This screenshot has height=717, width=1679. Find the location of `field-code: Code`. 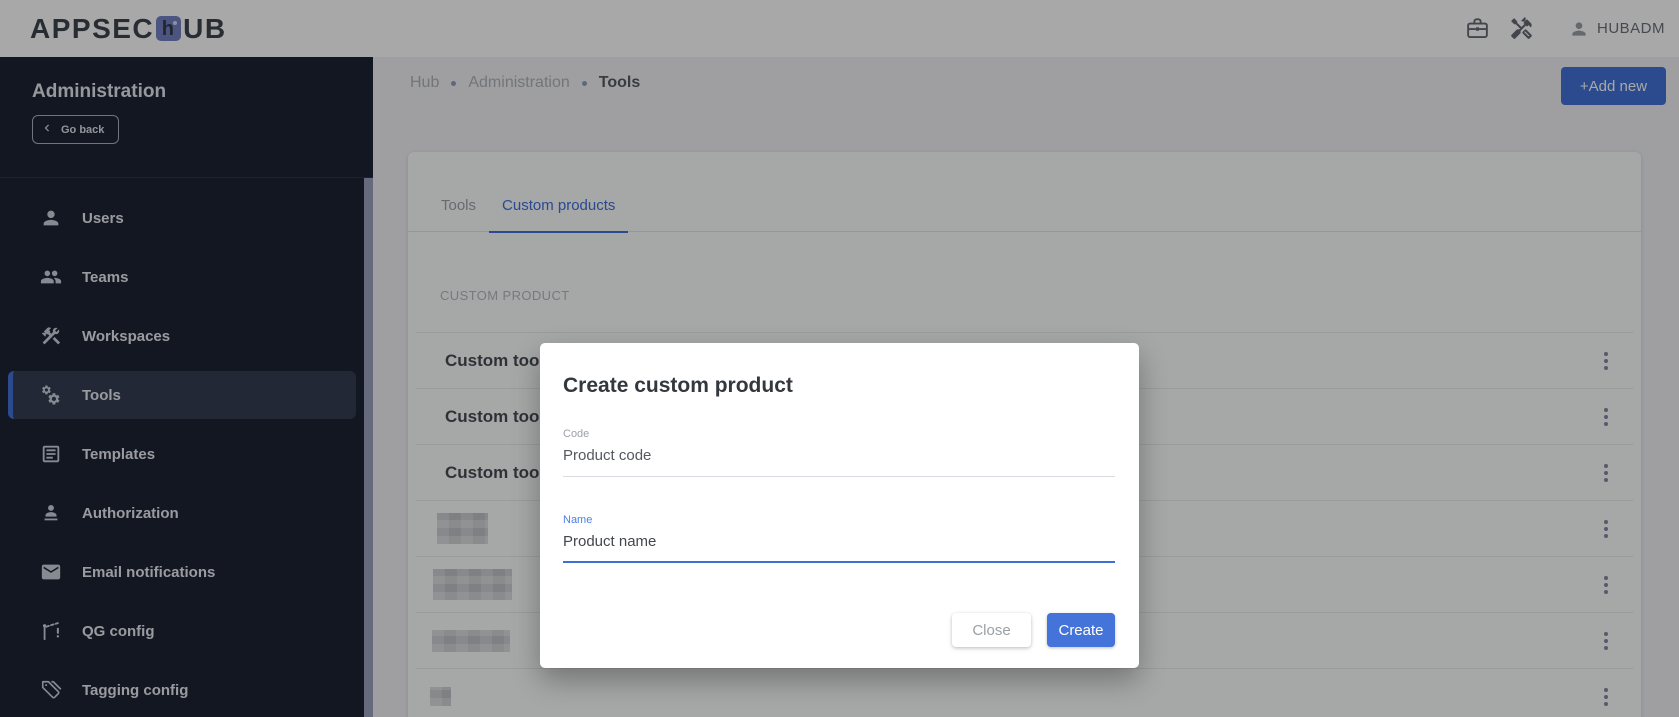

field-code: Code is located at coordinates (839, 452).